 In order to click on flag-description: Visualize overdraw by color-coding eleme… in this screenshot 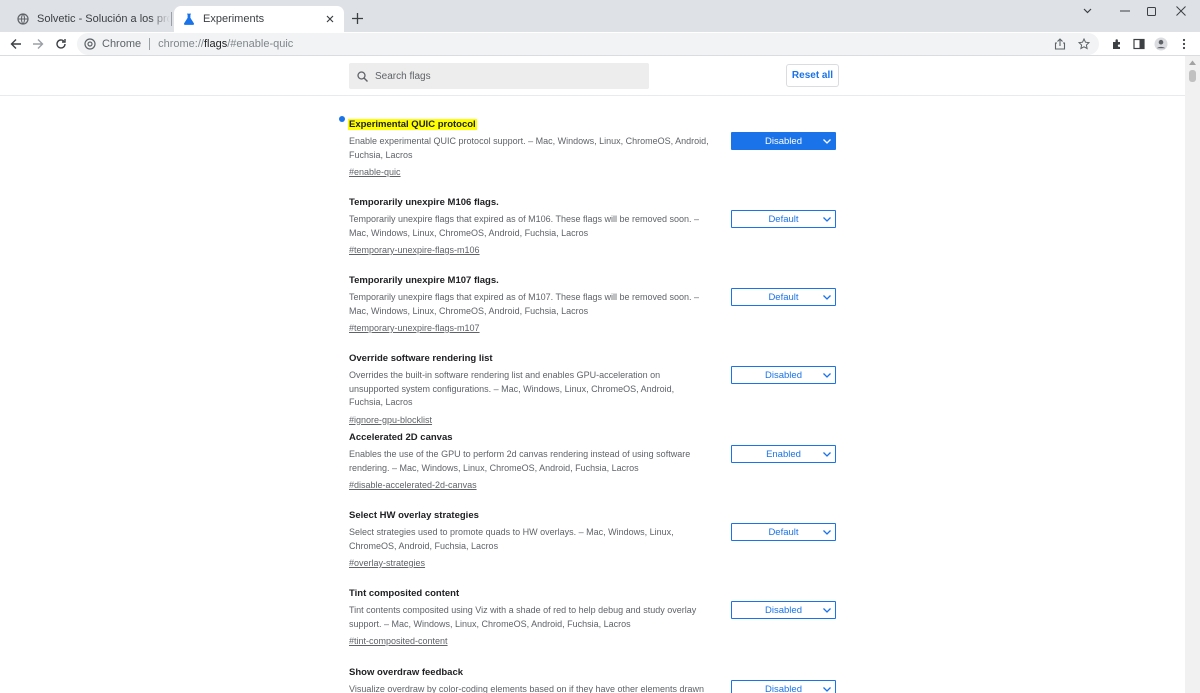, I will do `click(527, 688)`.